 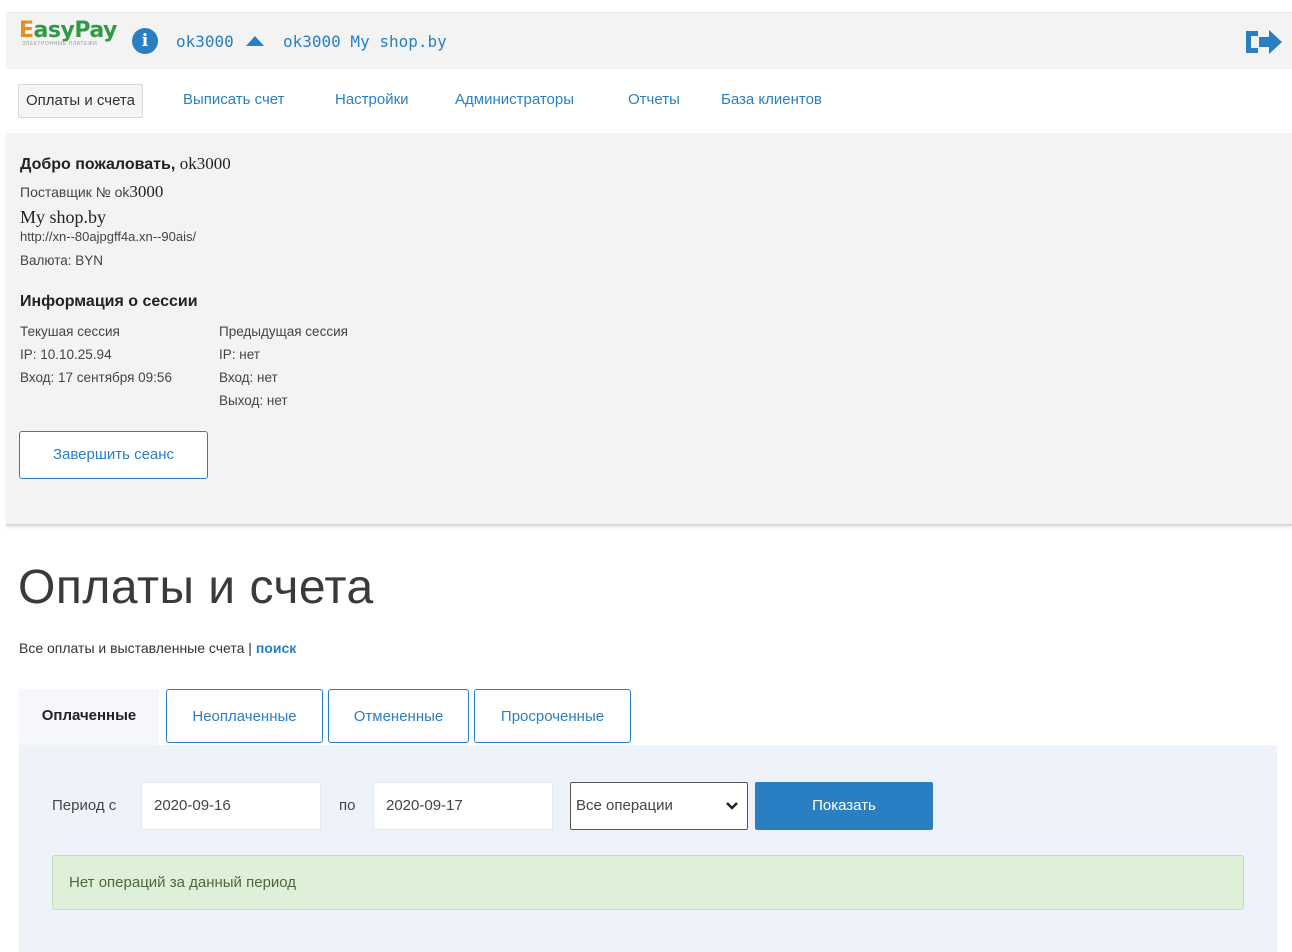 I want to click on nav-item-settings: Настройки, so click(x=372, y=100).